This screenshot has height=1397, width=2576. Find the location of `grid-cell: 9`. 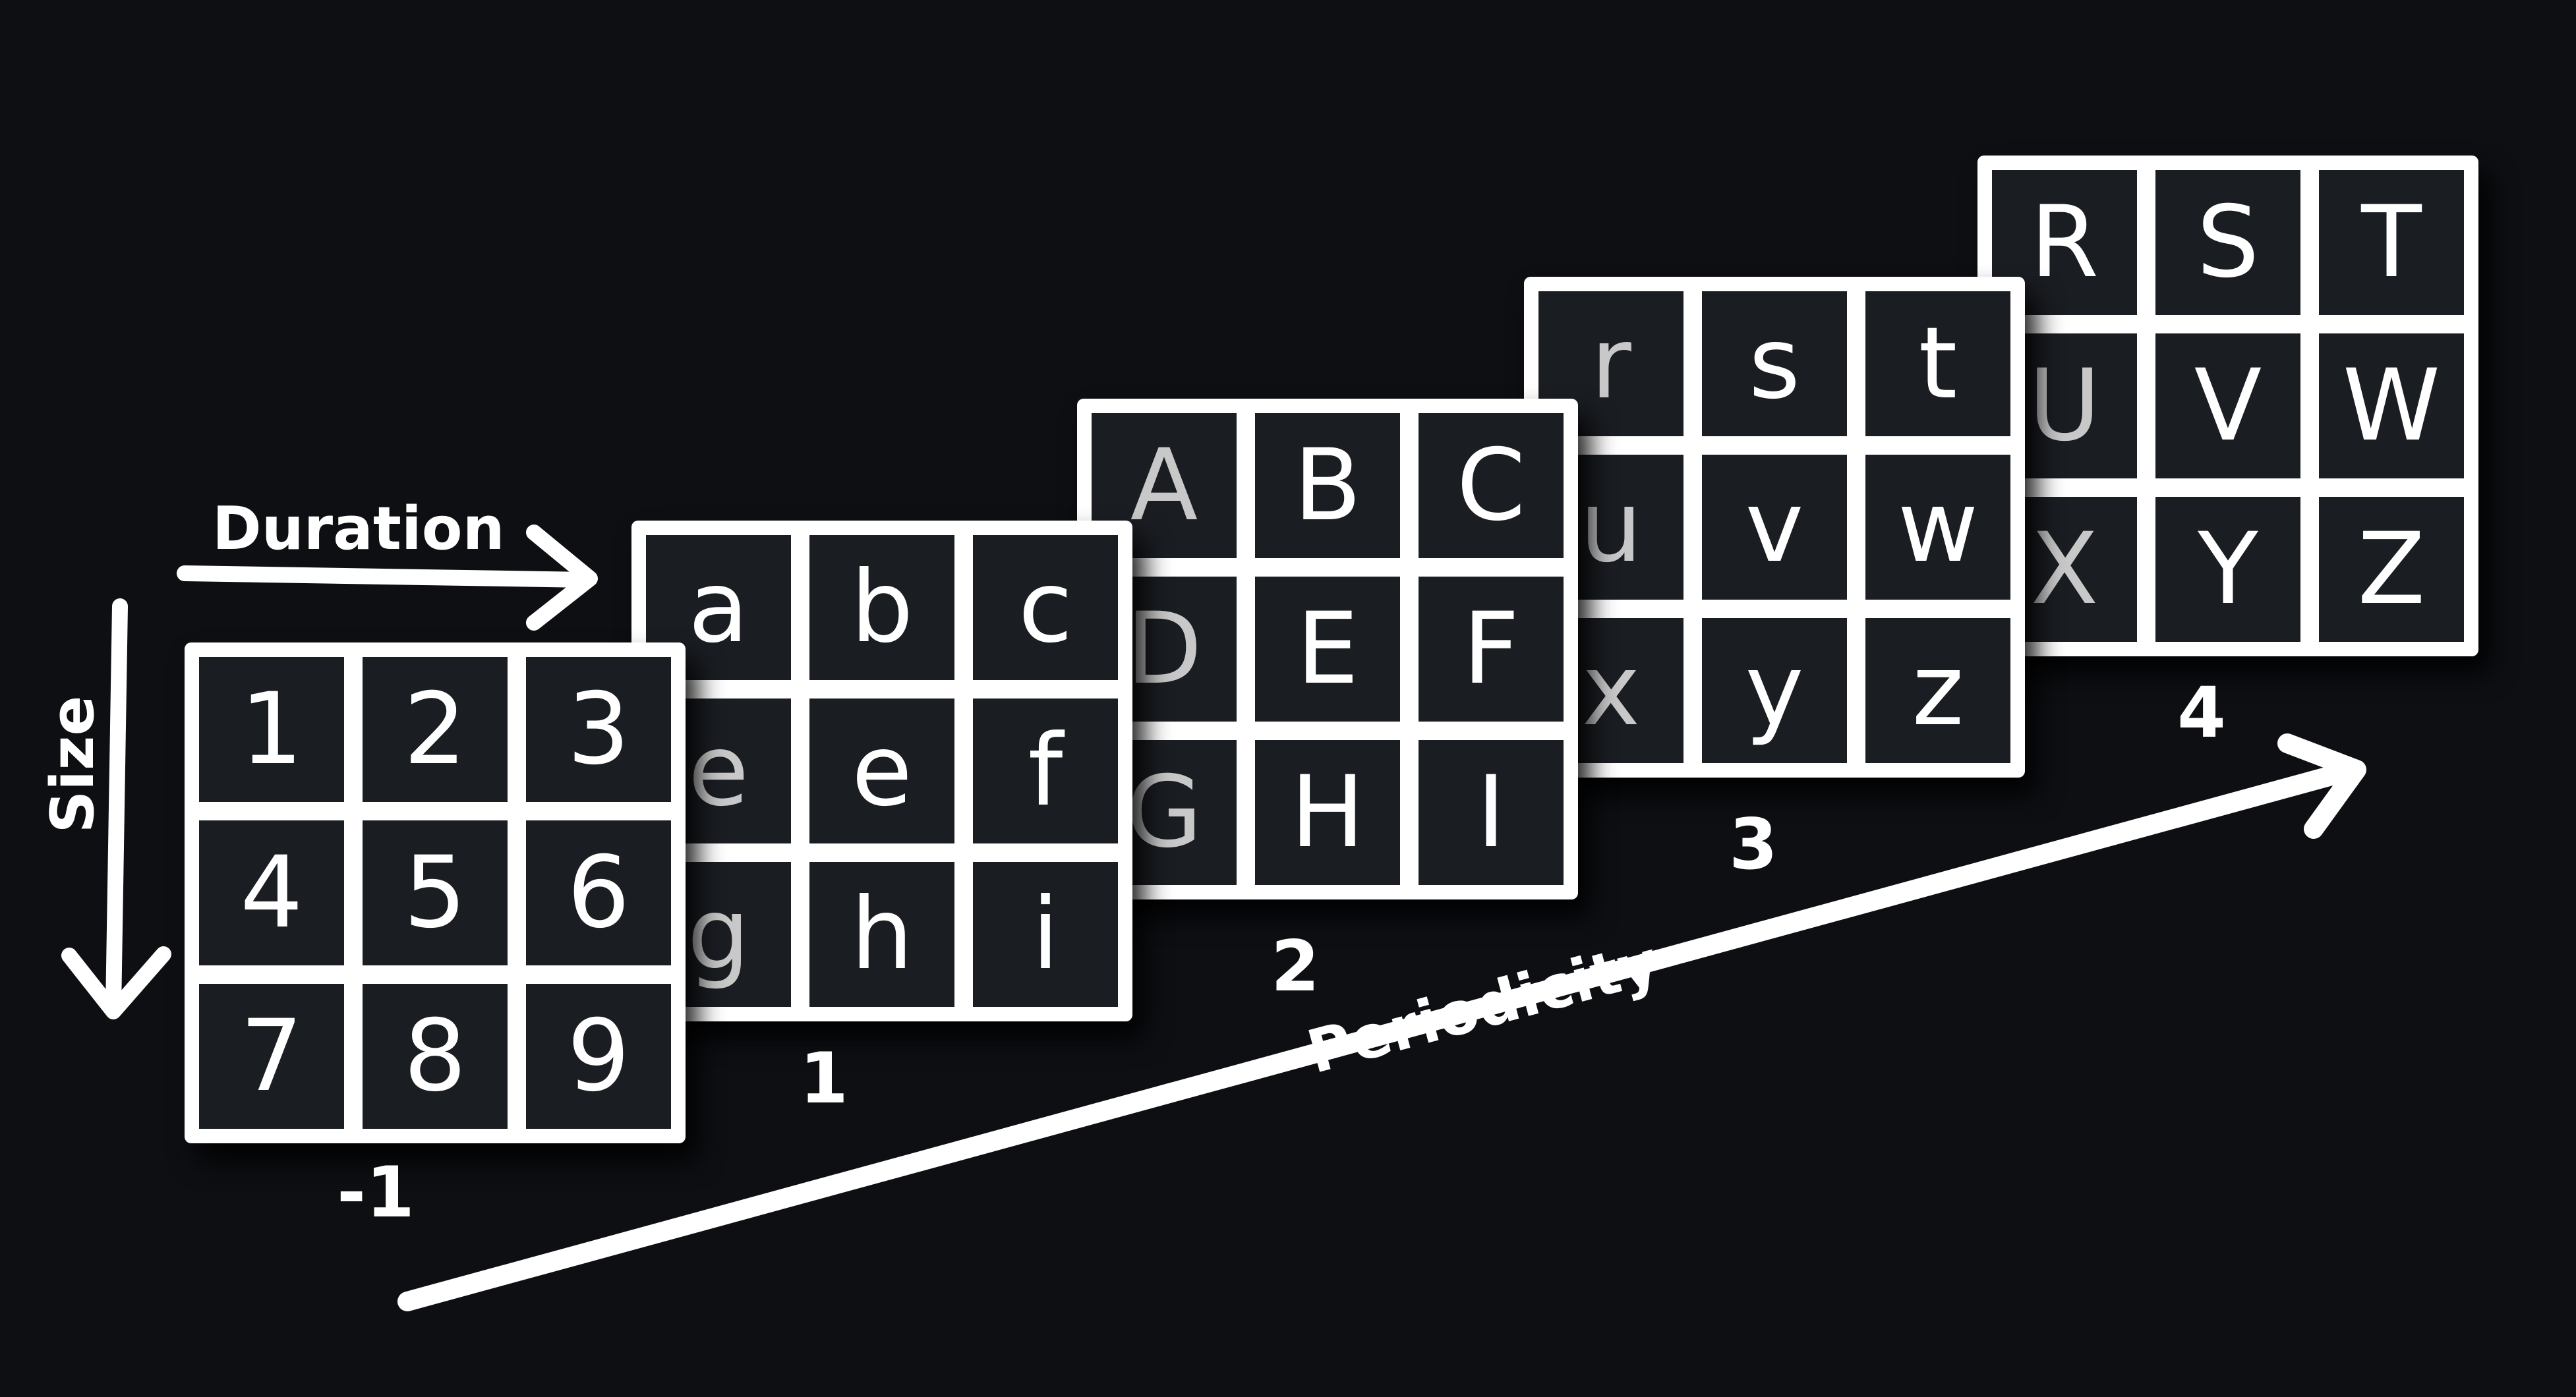

grid-cell: 9 is located at coordinates (598, 1056).